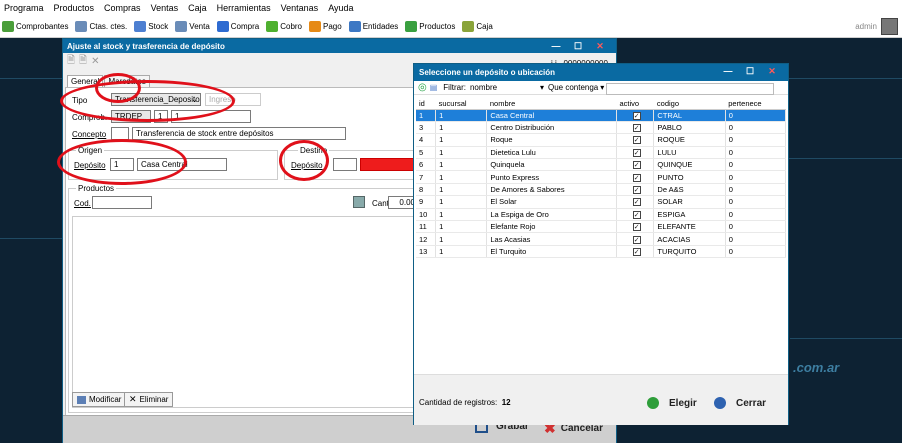 The width and height of the screenshot is (902, 443). What do you see at coordinates (81, 399) in the screenshot?
I see `edit-icon` at bounding box center [81, 399].